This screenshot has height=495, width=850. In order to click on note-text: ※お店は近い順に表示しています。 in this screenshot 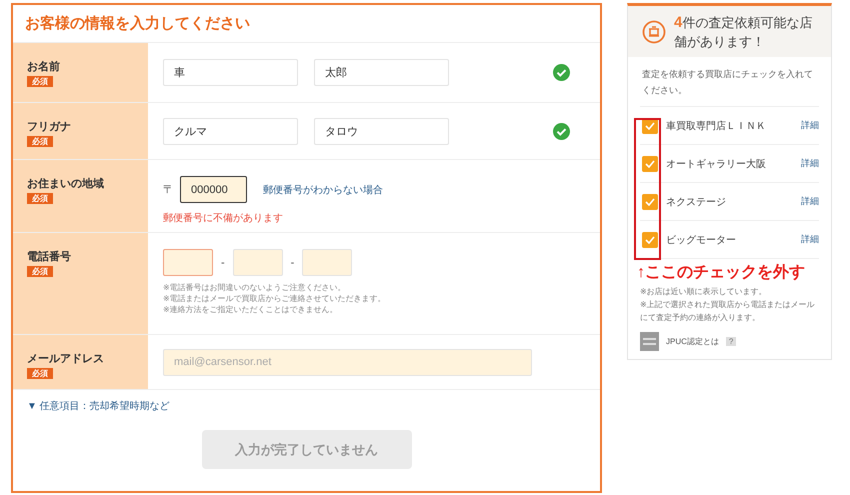, I will do `click(704, 292)`.